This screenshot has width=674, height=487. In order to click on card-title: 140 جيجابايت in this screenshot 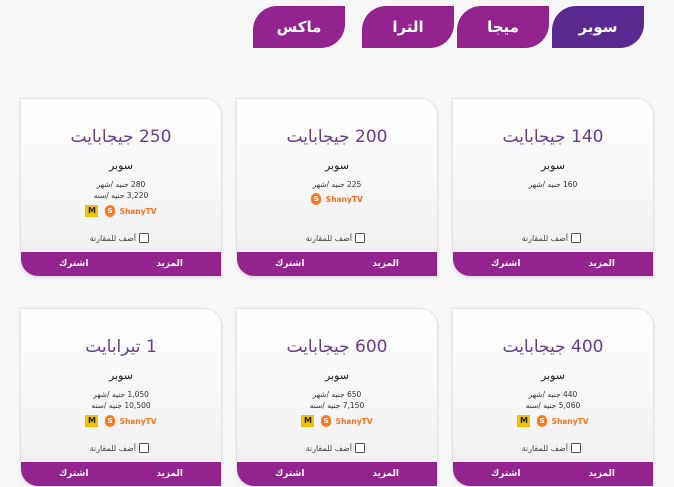, I will do `click(553, 137)`.